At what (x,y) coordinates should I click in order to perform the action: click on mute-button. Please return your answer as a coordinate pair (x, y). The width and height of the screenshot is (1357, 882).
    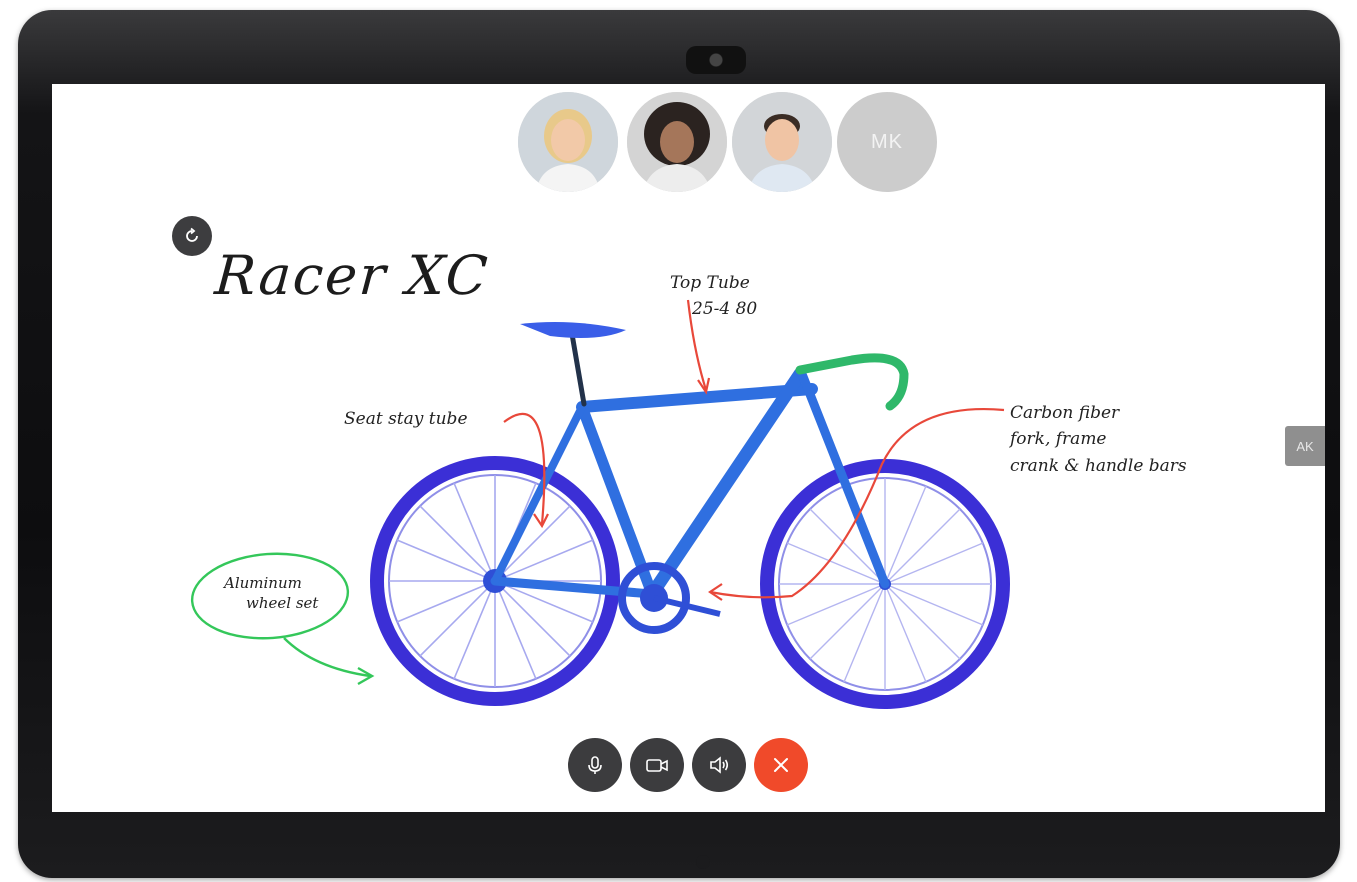
    Looking at the image, I should click on (595, 765).